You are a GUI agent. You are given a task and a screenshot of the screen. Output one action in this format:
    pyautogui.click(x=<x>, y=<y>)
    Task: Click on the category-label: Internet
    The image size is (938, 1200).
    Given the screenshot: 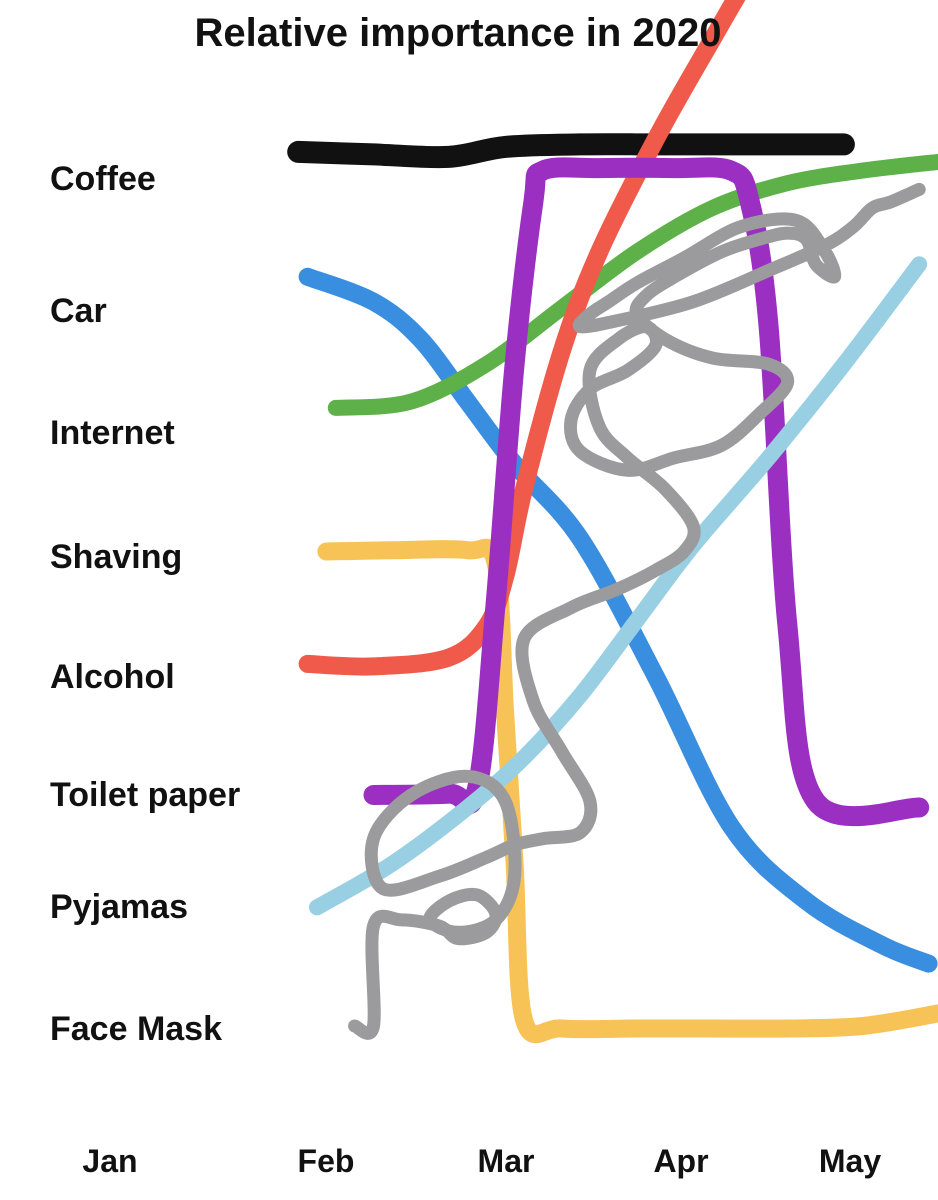 What is the action you would take?
    pyautogui.click(x=112, y=433)
    